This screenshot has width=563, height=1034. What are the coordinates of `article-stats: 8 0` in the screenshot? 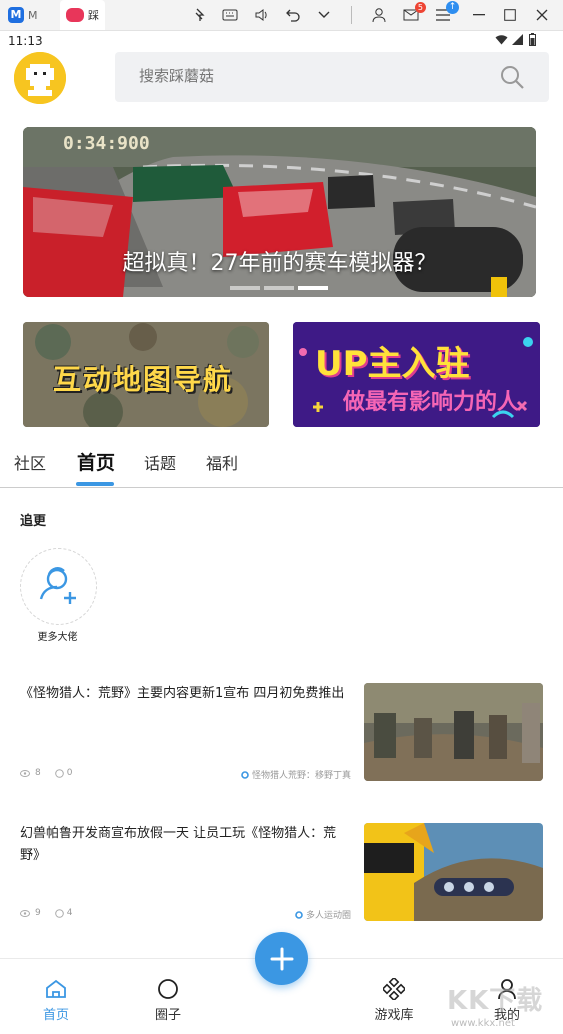 It's located at (46, 773).